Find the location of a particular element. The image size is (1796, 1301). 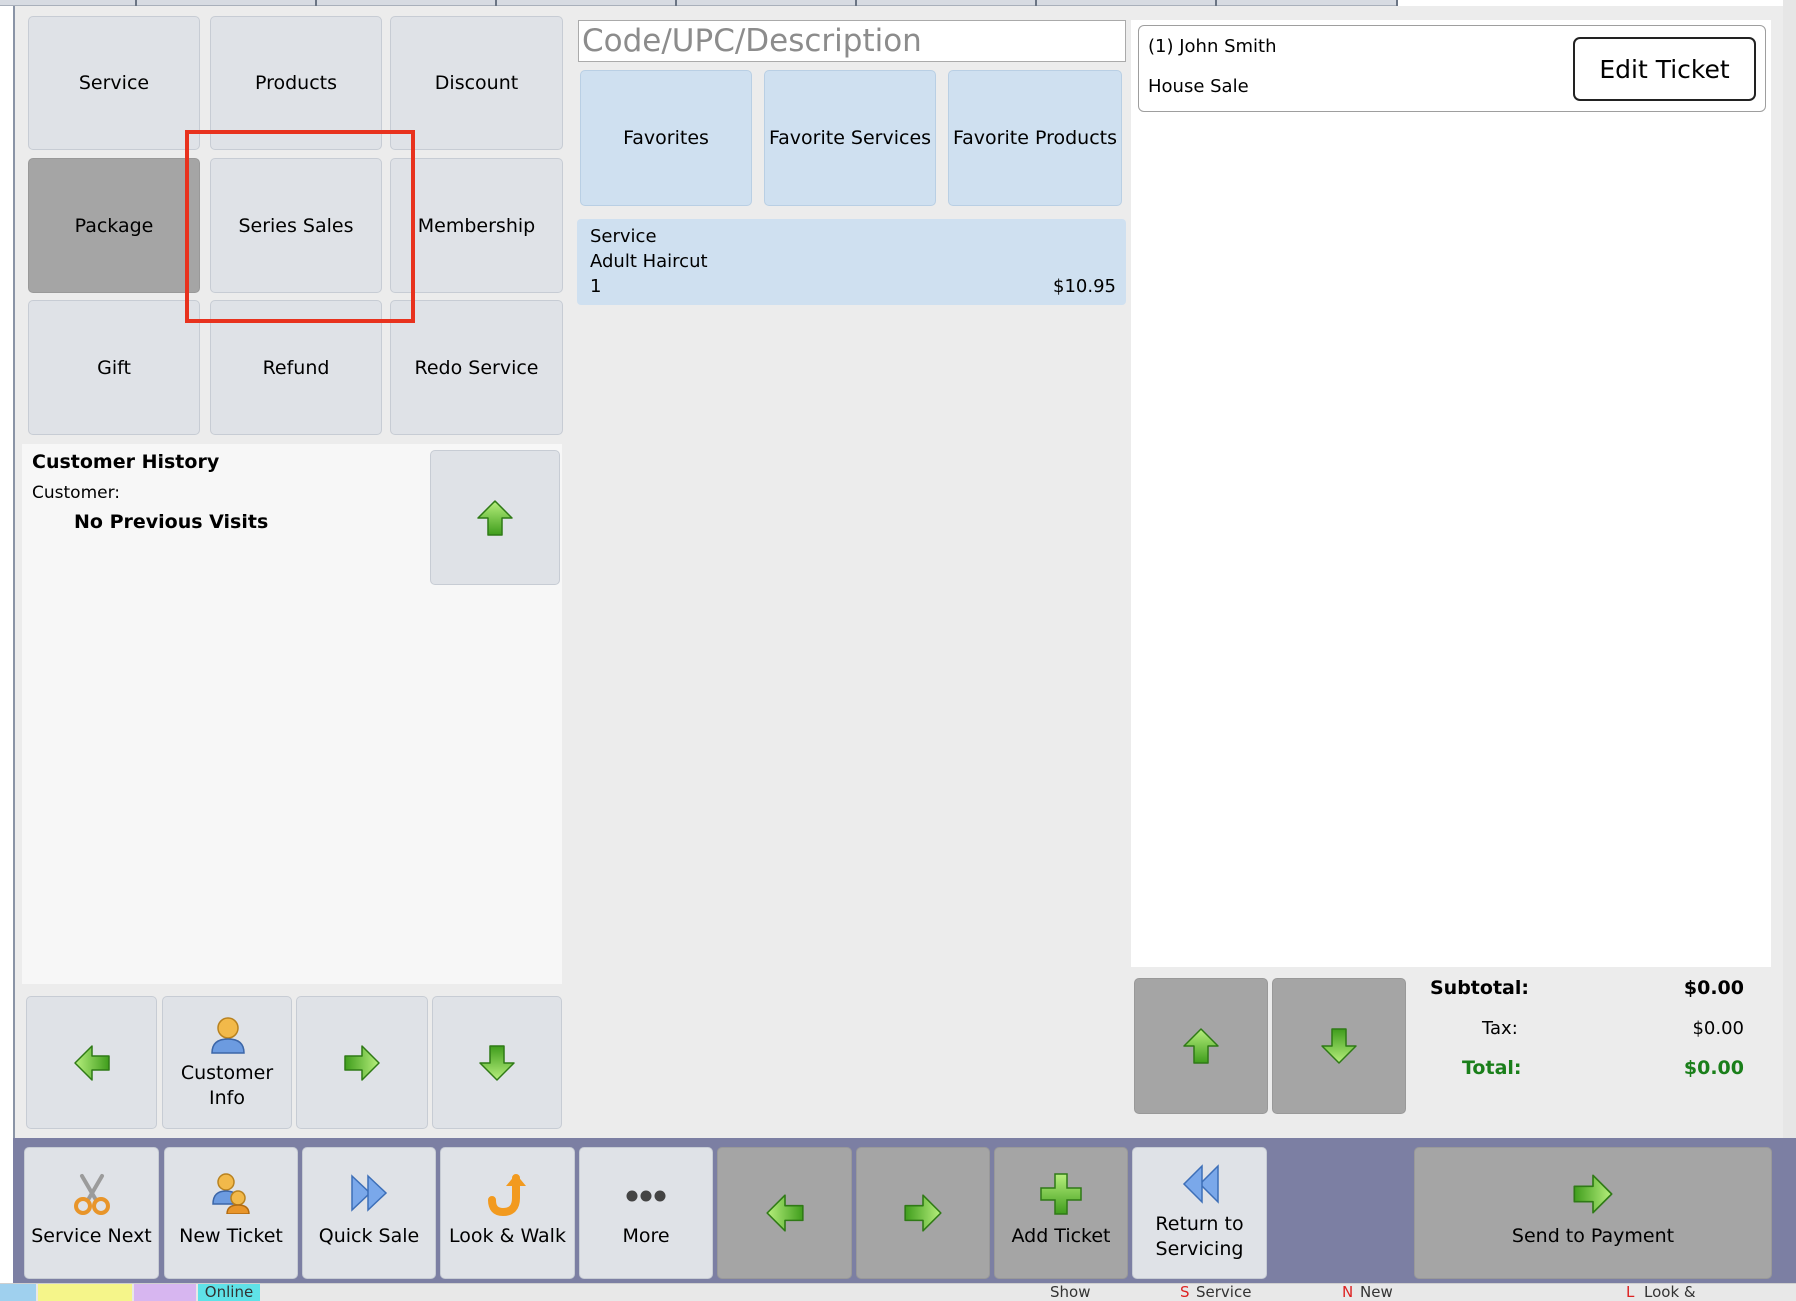

history-scroll-up-button is located at coordinates (495, 517).